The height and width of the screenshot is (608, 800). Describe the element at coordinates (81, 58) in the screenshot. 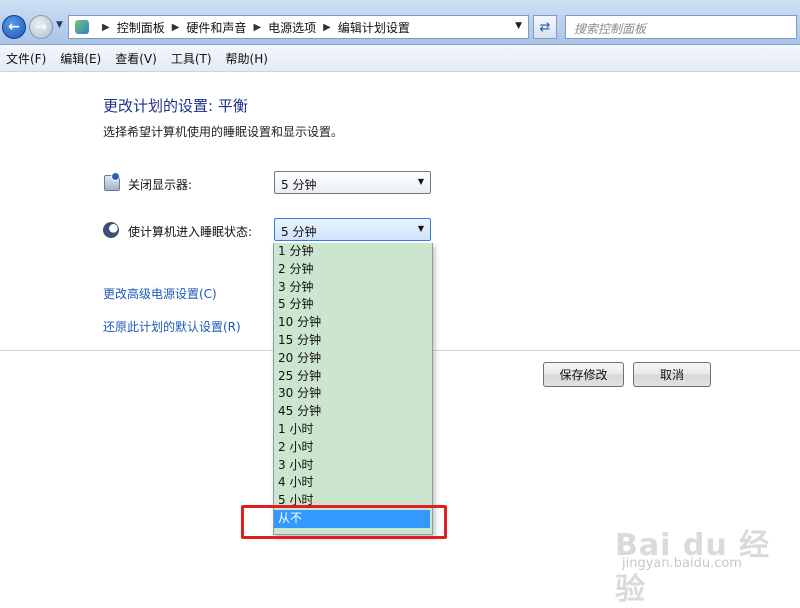

I see `menu-edit: 编辑(E)` at that location.